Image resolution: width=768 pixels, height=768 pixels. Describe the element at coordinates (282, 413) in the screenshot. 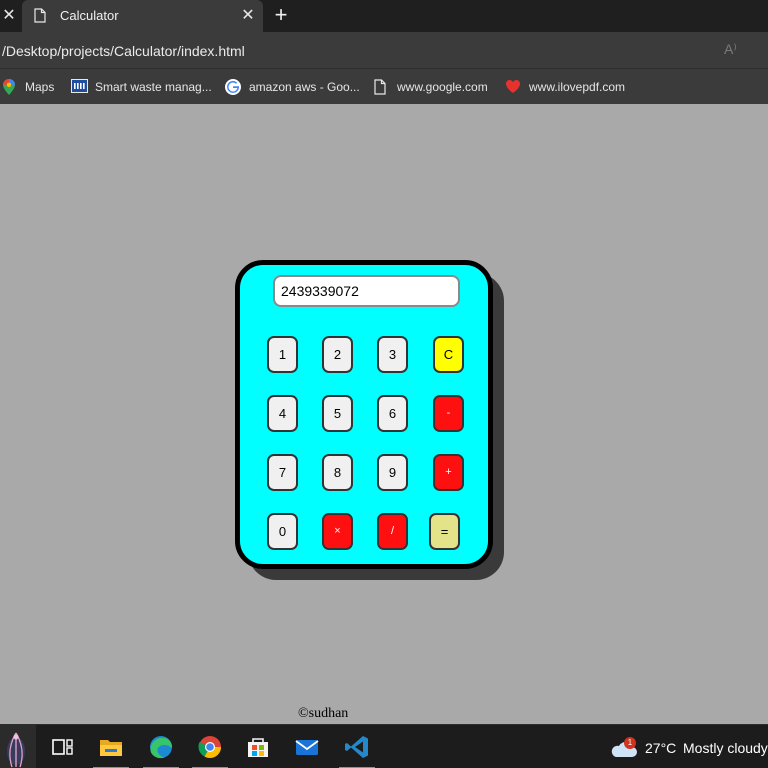

I see `key-4: 4` at that location.